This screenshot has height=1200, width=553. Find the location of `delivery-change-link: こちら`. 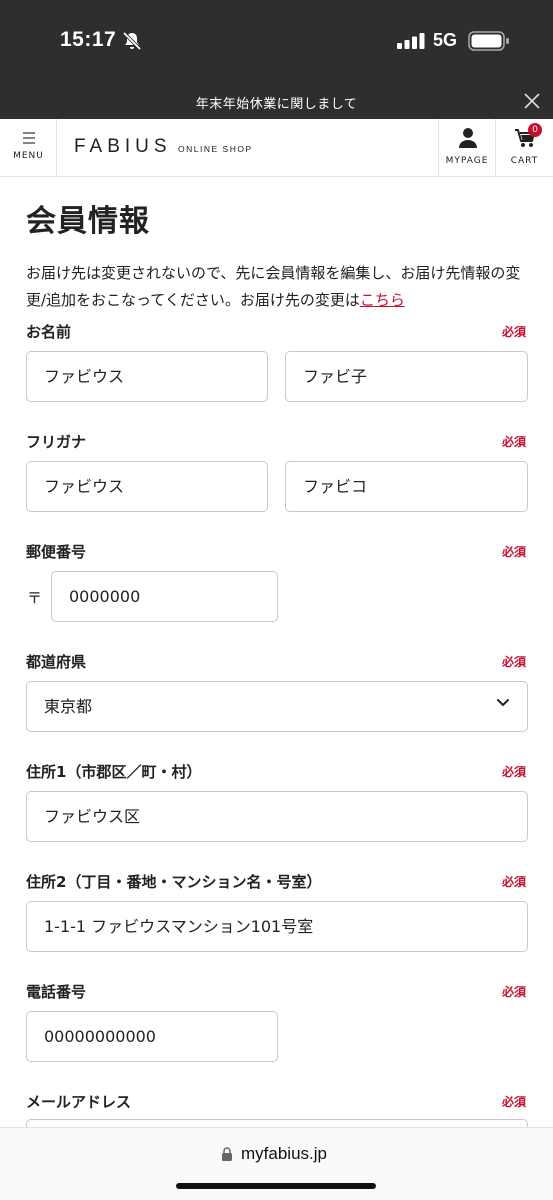

delivery-change-link: こちら is located at coordinates (382, 300).